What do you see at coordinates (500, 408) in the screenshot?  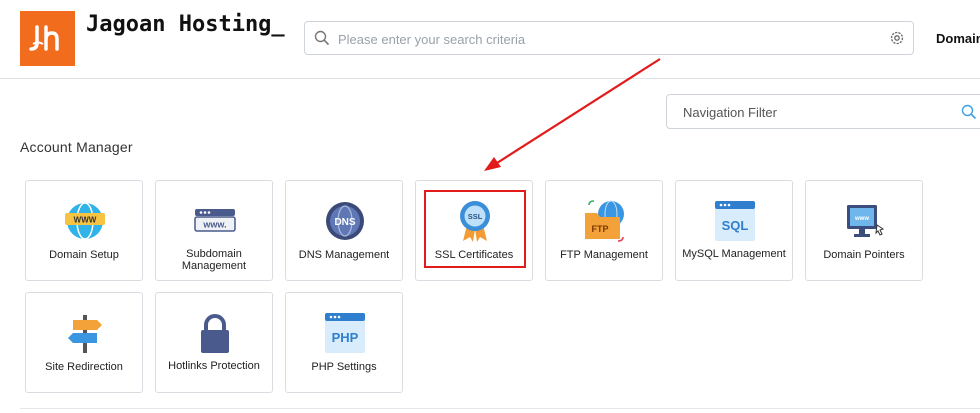 I see `divider` at bounding box center [500, 408].